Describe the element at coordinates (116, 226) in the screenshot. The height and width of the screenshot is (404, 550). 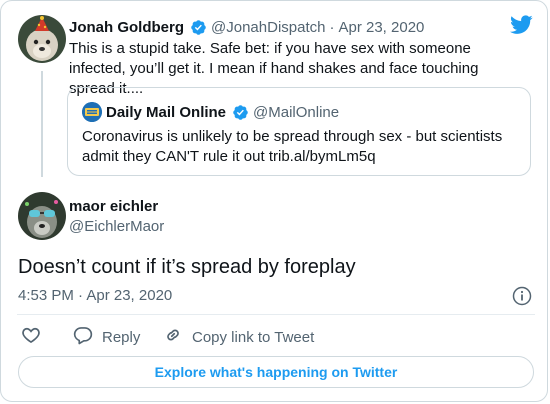
I see `reply-author-handle: @EichlerMaor` at that location.